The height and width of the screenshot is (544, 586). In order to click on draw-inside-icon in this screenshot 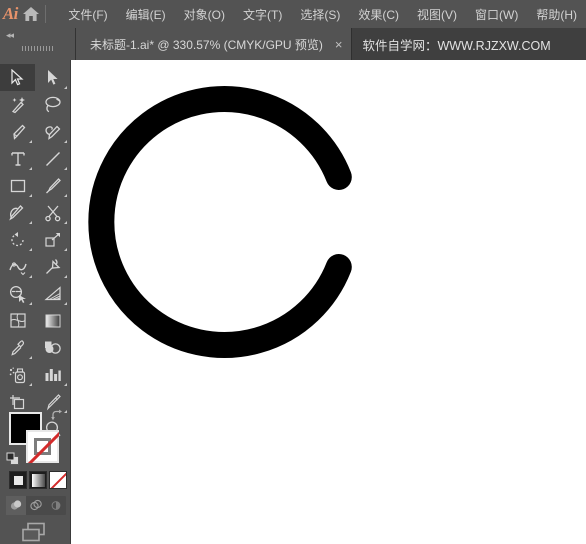, I will do `click(56, 505)`.